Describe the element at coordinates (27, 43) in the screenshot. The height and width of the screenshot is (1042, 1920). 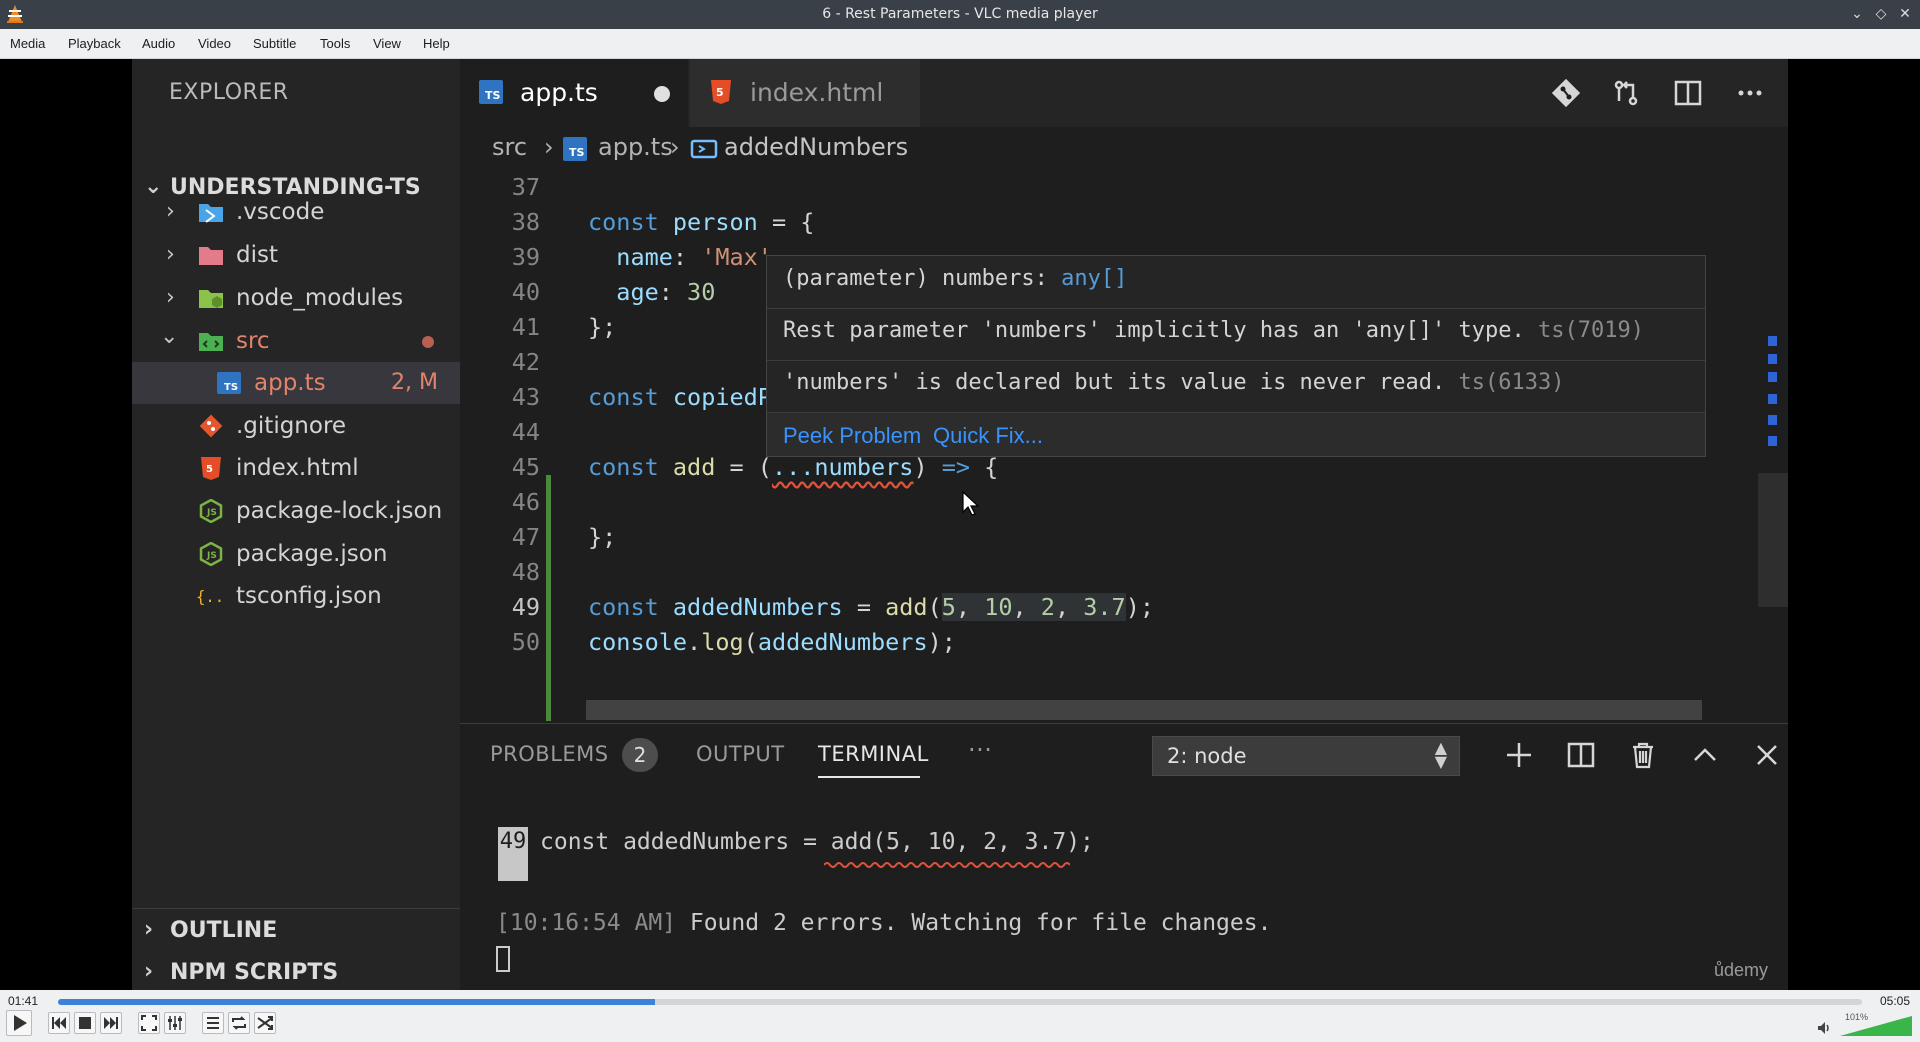
I see `menu-media: Media` at that location.